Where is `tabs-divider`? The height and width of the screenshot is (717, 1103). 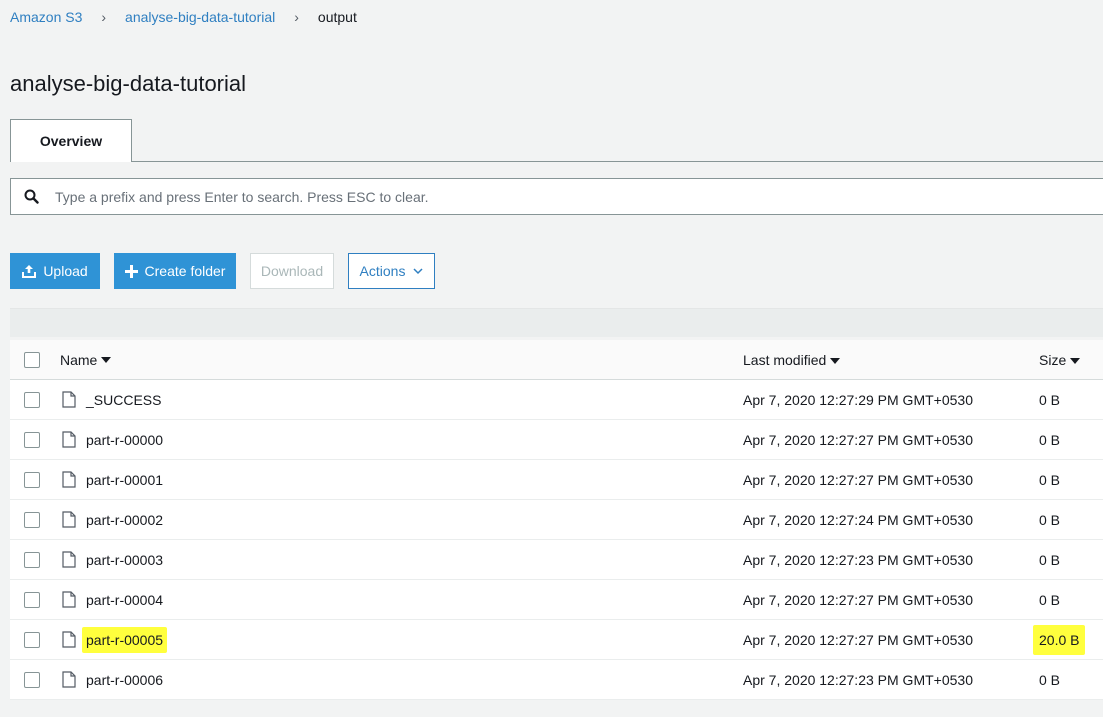
tabs-divider is located at coordinates (556, 161).